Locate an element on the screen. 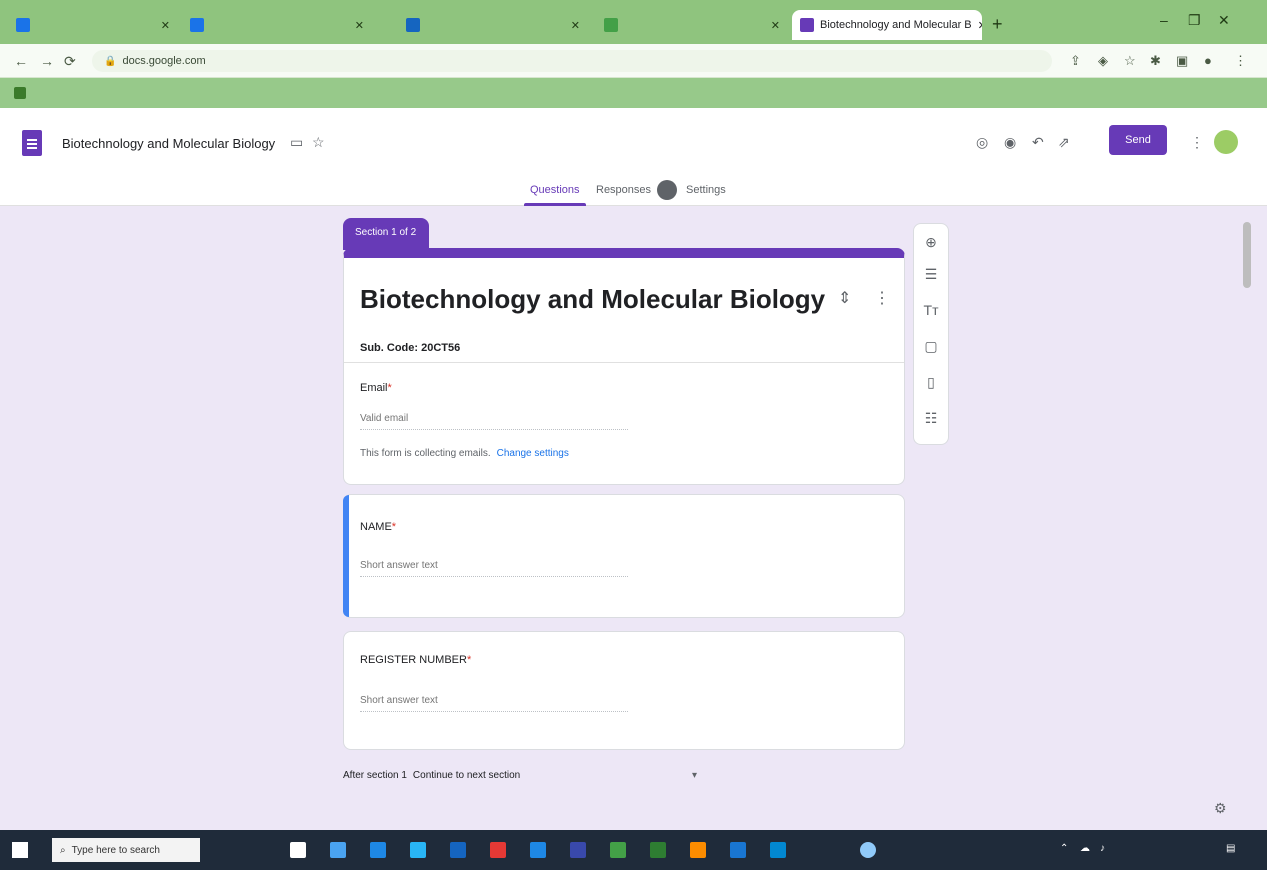 This screenshot has height=870, width=1267. back-arrow-icon: ← is located at coordinates (21, 61).